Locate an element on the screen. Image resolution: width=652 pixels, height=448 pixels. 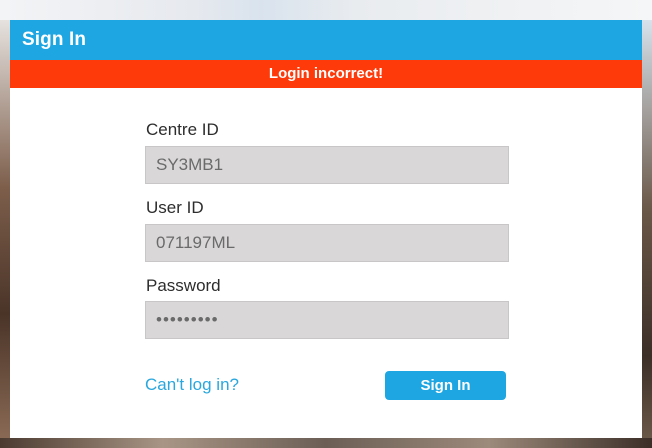
error-message: Login incorrect! is located at coordinates (326, 73).